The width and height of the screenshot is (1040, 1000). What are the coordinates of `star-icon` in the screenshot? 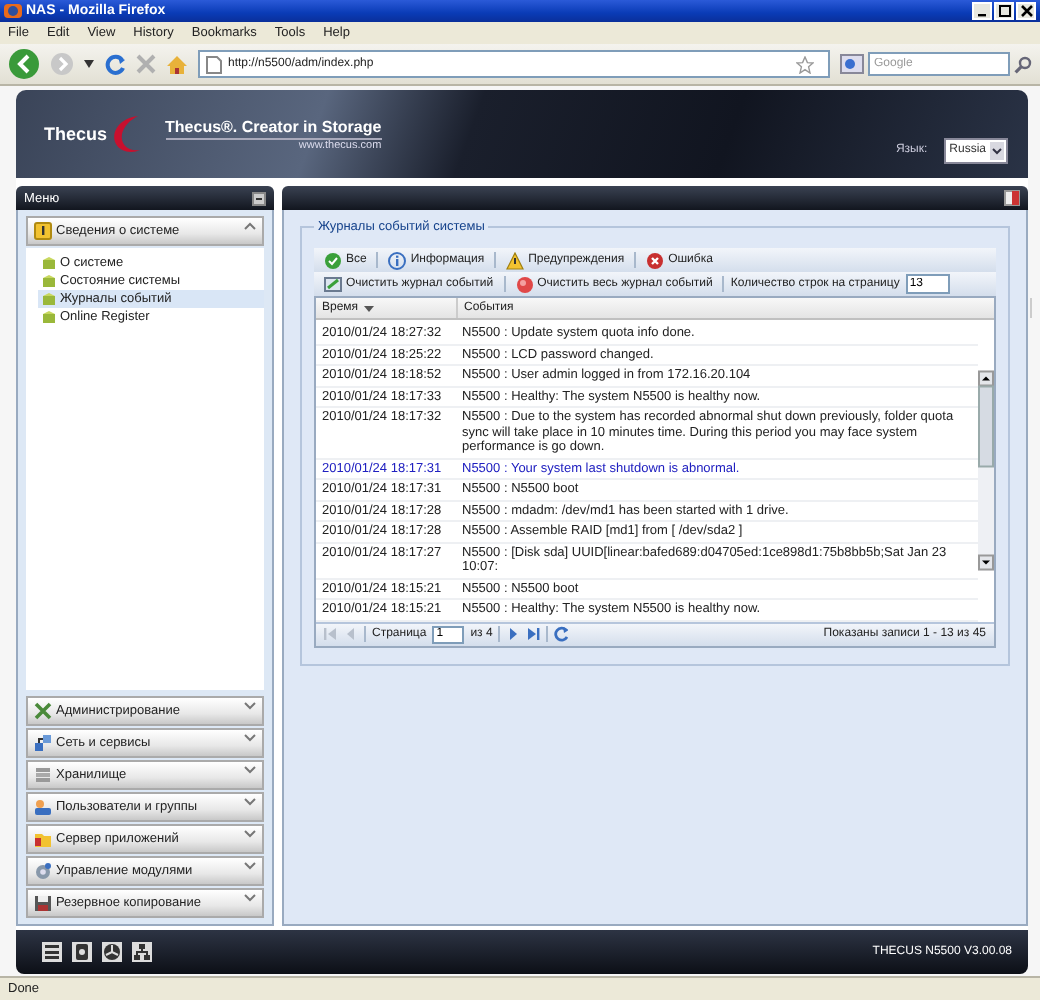 It's located at (805, 64).